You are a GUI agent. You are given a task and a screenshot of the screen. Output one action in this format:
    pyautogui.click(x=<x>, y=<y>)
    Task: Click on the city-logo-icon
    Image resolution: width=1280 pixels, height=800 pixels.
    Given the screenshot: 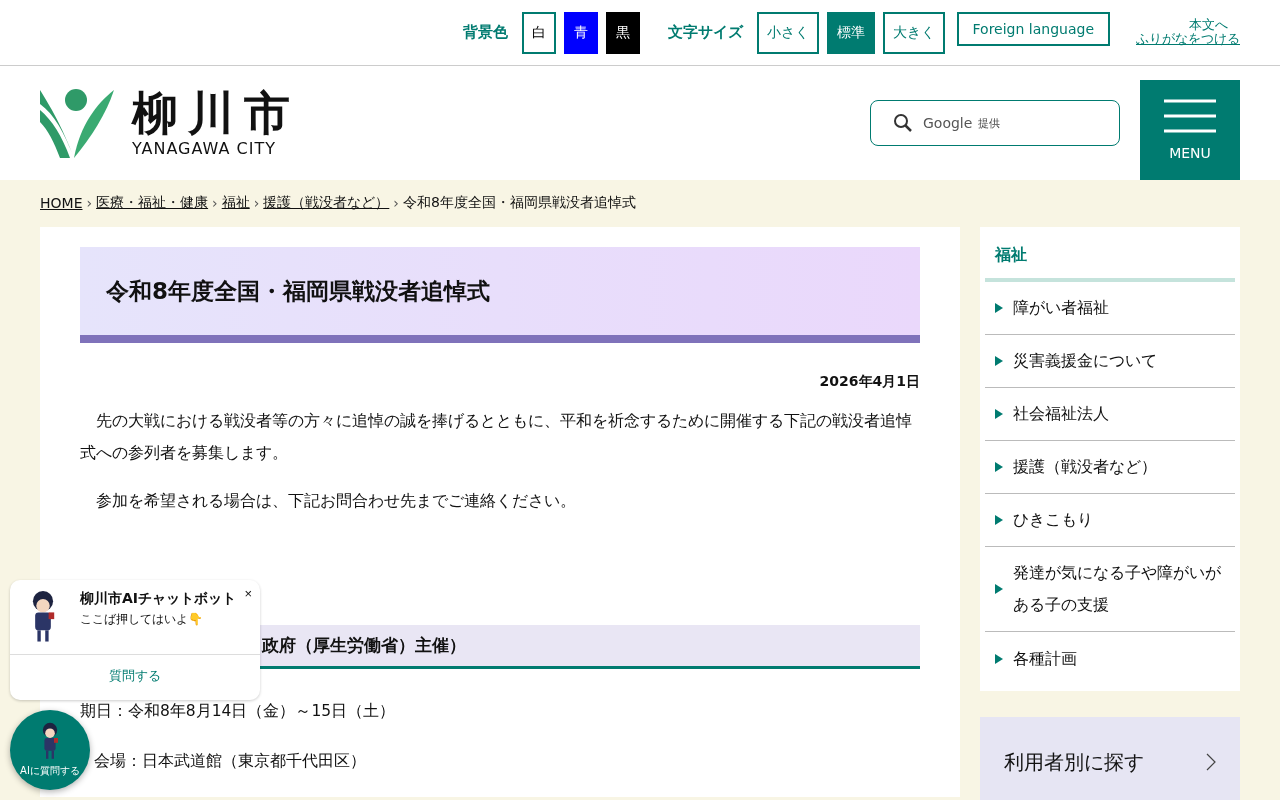 What is the action you would take?
    pyautogui.click(x=77, y=123)
    